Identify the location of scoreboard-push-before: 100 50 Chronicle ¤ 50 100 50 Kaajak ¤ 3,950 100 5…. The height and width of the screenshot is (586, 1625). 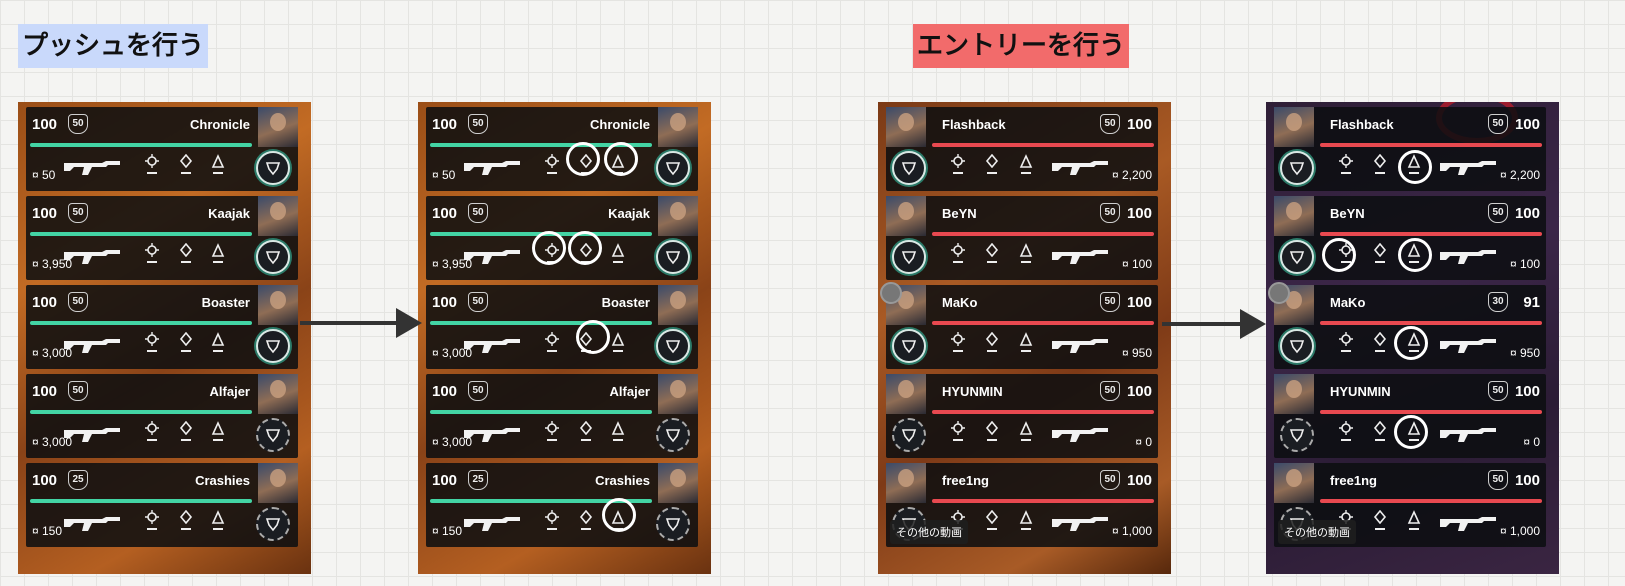
(164, 338).